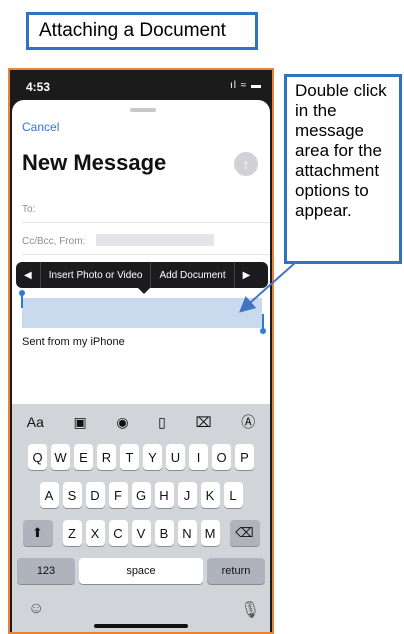 The width and height of the screenshot is (404, 634). I want to click on space-key: space, so click(141, 571).